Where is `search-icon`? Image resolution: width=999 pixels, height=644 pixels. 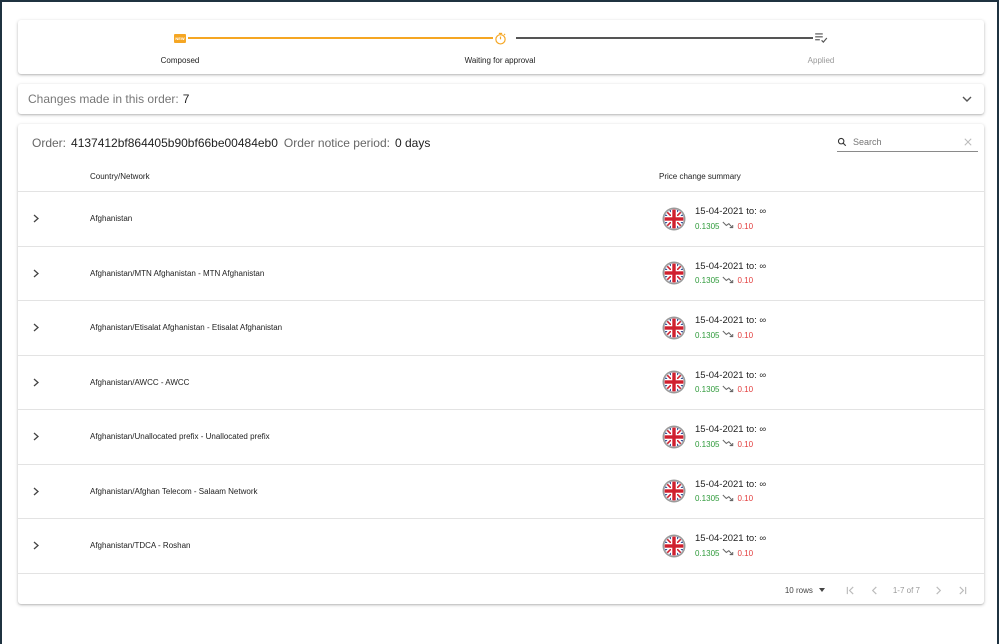
search-icon is located at coordinates (842, 141).